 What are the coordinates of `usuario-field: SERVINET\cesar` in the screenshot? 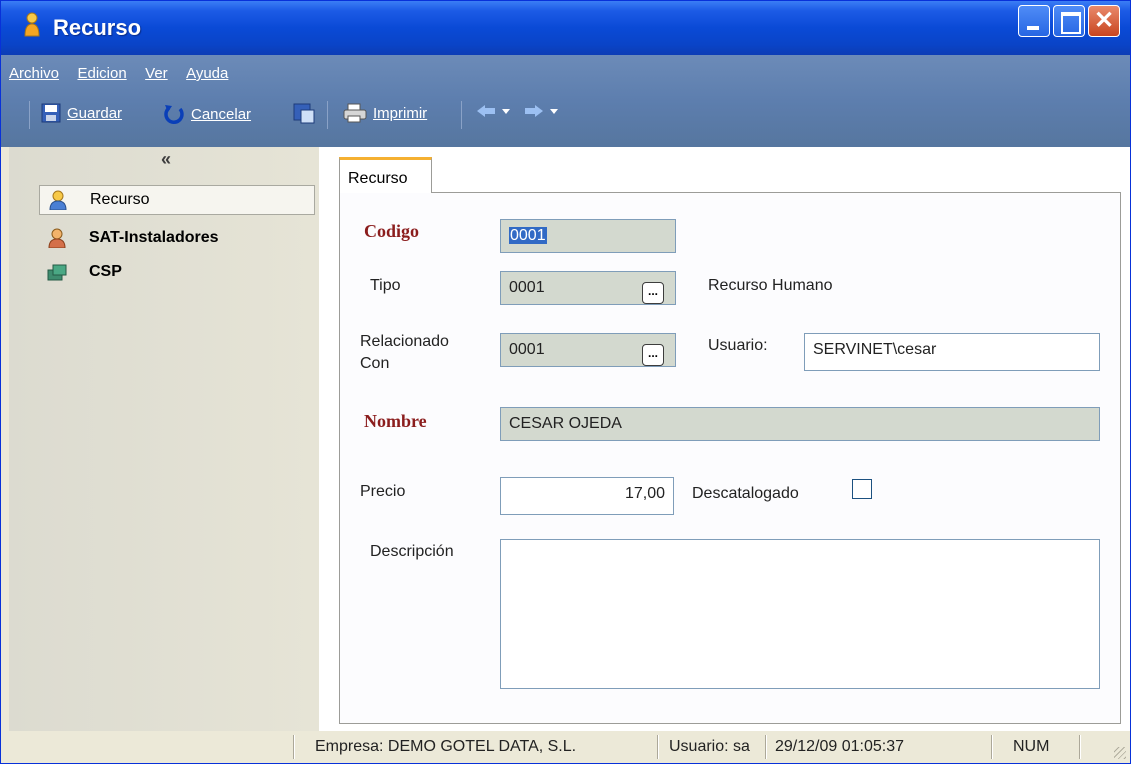 It's located at (952, 352).